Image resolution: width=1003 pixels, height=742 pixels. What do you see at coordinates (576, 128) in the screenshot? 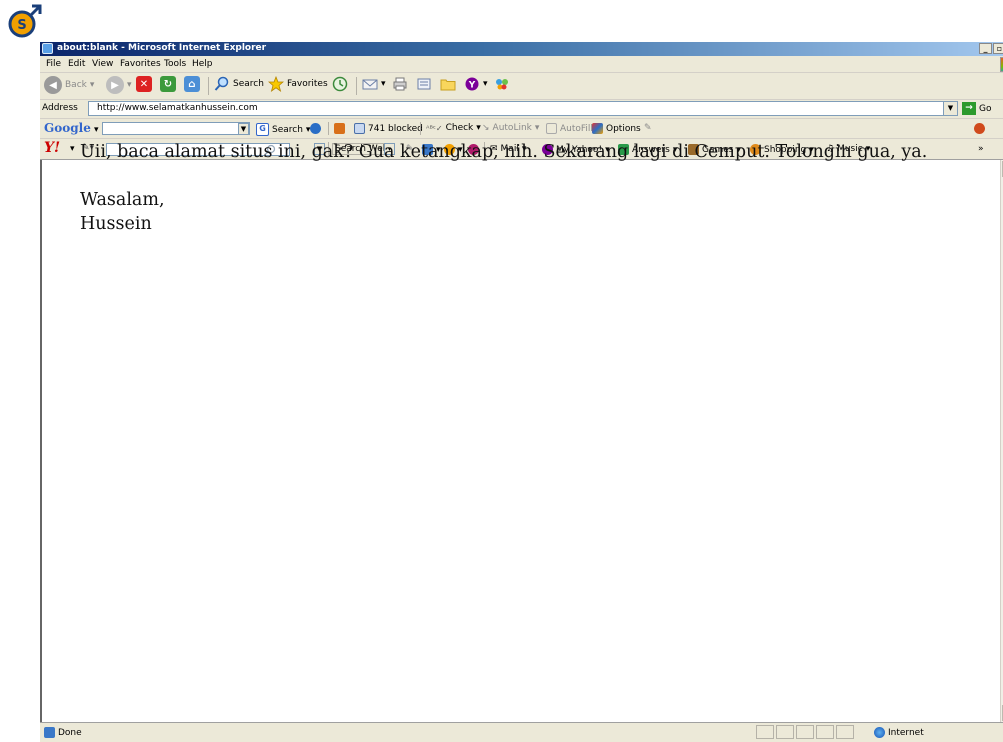
I see `autofill-label: AutoFill` at bounding box center [576, 128].